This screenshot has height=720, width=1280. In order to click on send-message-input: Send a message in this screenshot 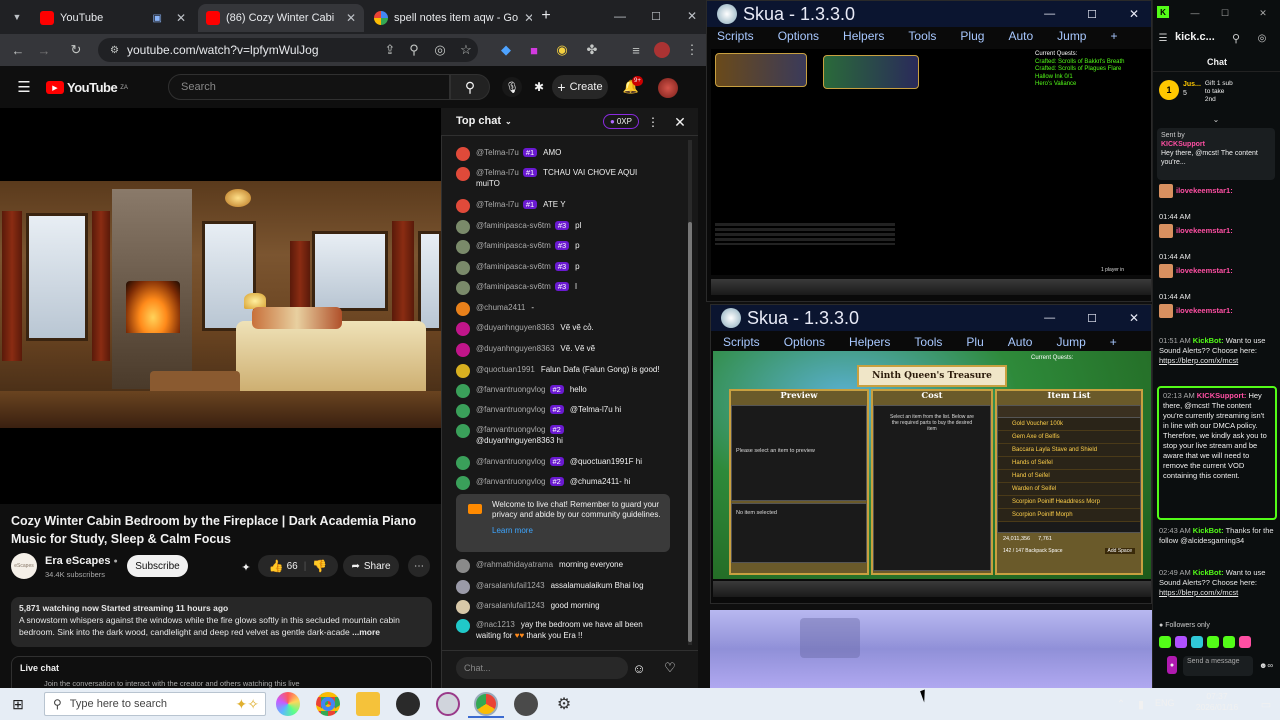, I will do `click(1218, 666)`.